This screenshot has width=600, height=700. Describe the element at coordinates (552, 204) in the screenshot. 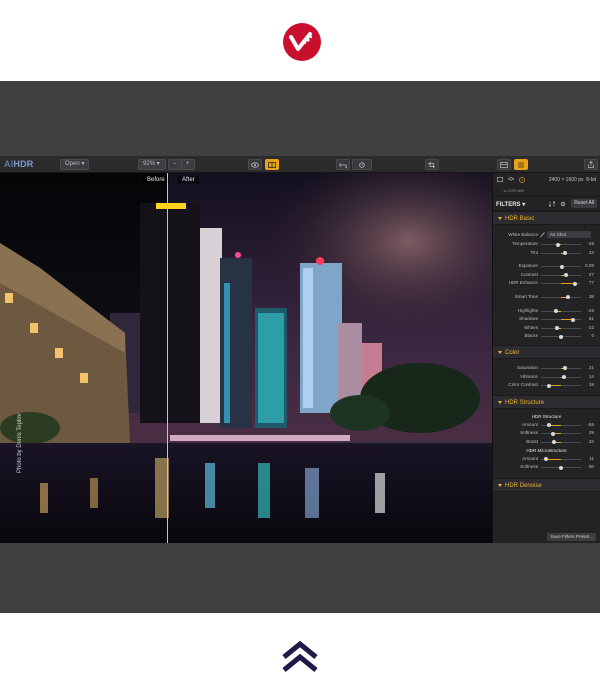

I see `compare-filters-icon` at that location.